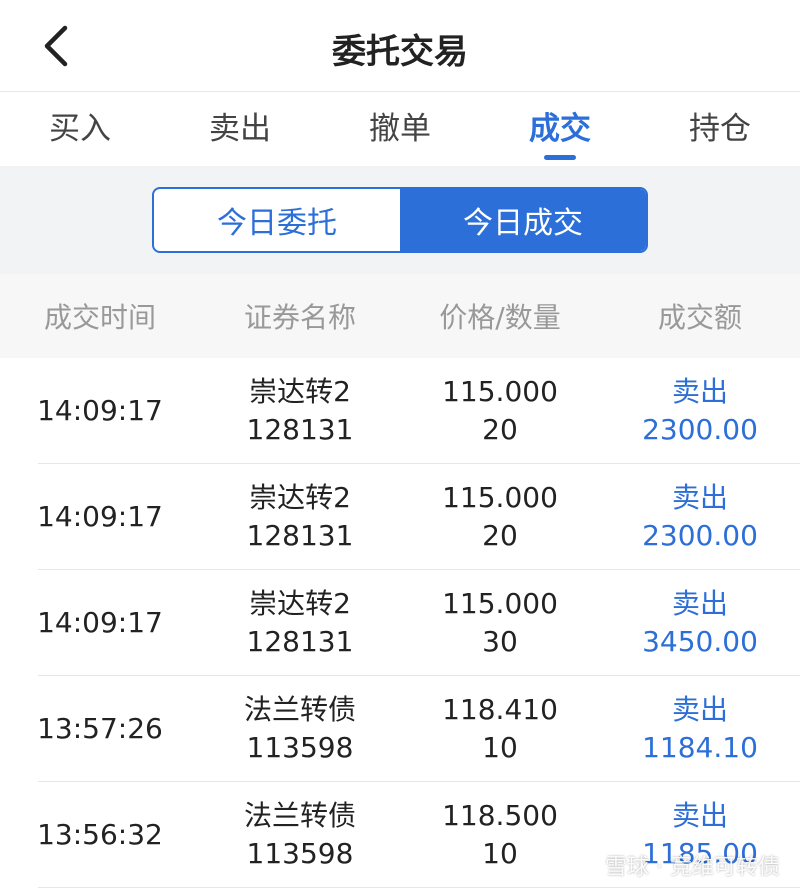  What do you see at coordinates (700, 729) in the screenshot?
I see `amount-cell: 卖出 1184.10` at bounding box center [700, 729].